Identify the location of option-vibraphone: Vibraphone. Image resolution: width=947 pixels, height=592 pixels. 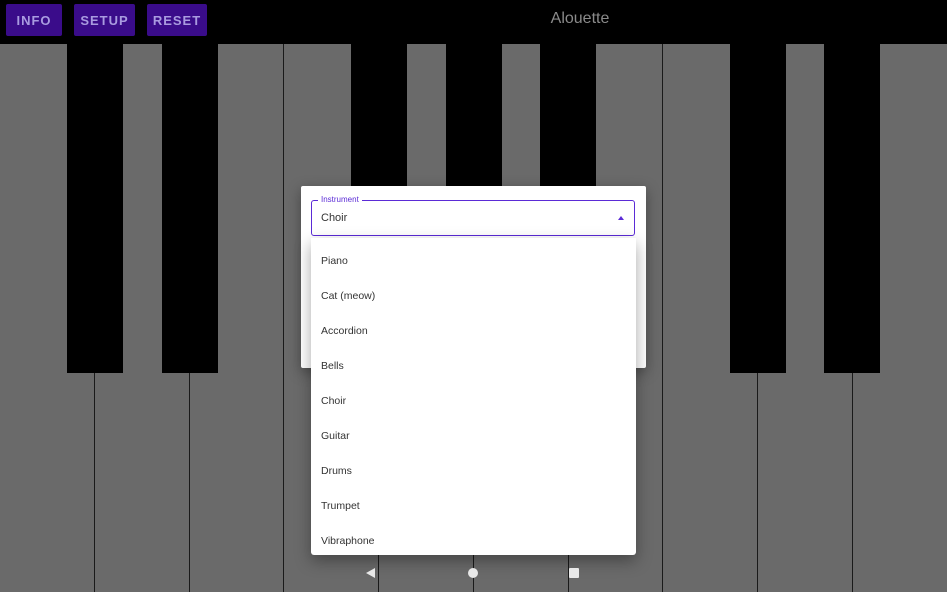
(473, 539).